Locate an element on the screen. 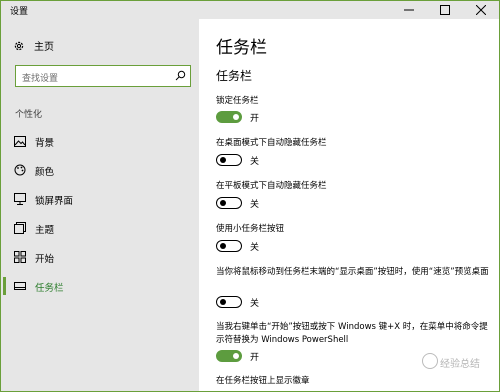 Image resolution: width=500 pixels, height=392 pixels. search-icon is located at coordinates (180, 75).